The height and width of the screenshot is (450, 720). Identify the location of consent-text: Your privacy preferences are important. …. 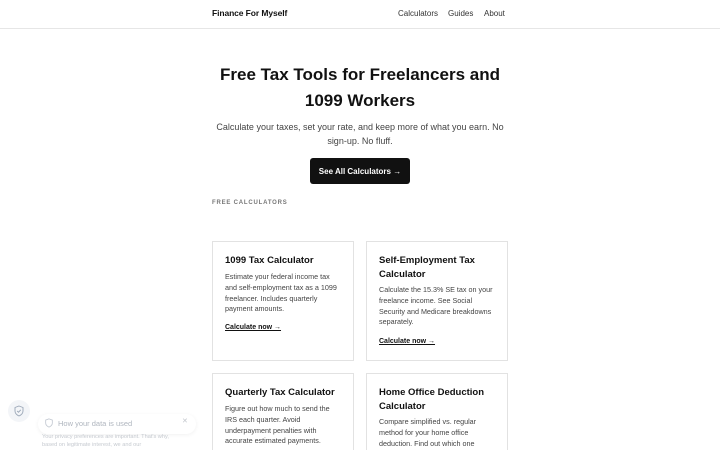
(105, 441).